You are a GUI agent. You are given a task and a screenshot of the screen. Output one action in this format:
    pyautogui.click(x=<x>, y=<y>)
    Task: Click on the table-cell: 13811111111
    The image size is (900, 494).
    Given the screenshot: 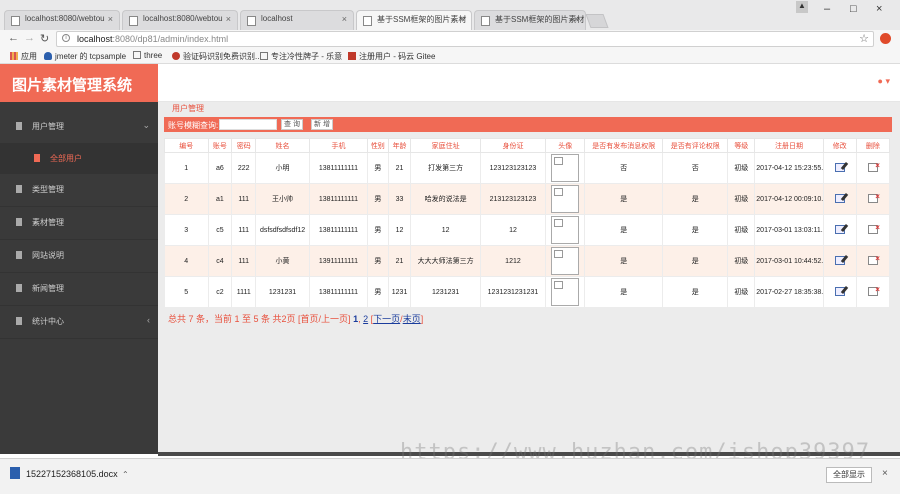 What is the action you would take?
    pyautogui.click(x=338, y=292)
    